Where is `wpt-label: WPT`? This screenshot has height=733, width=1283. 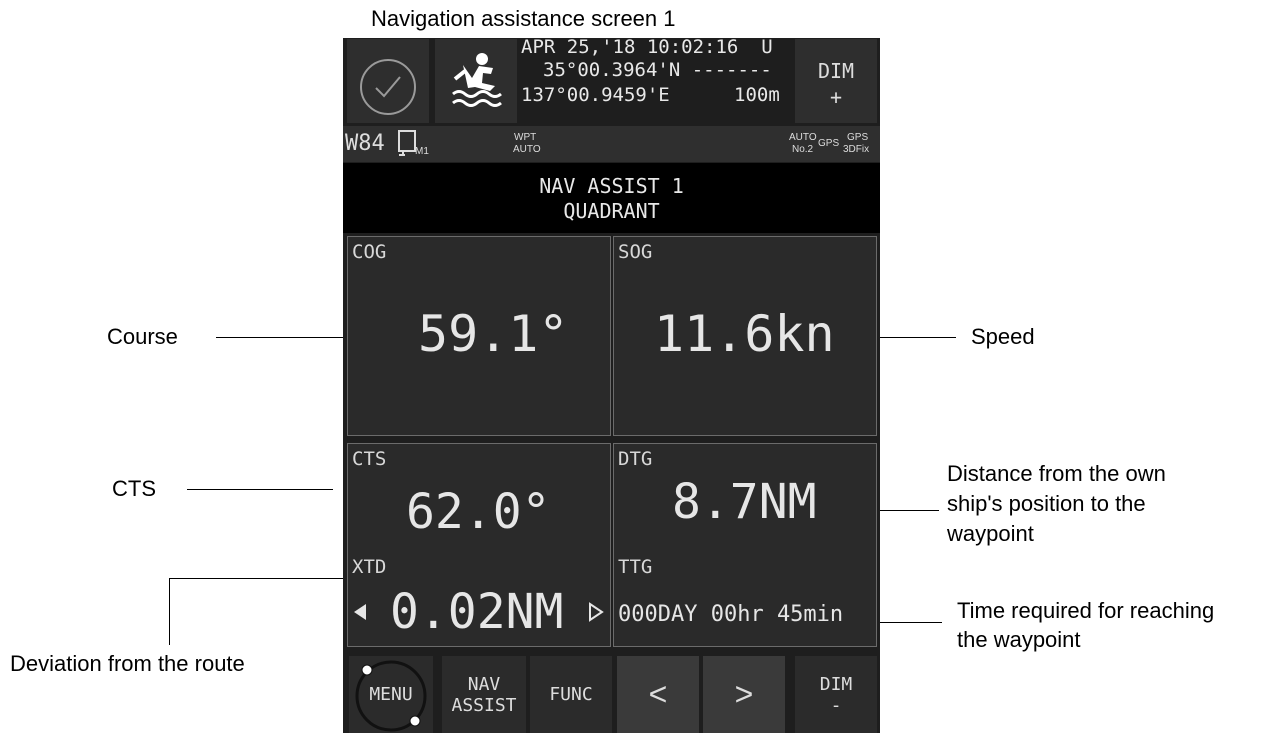 wpt-label: WPT is located at coordinates (525, 137).